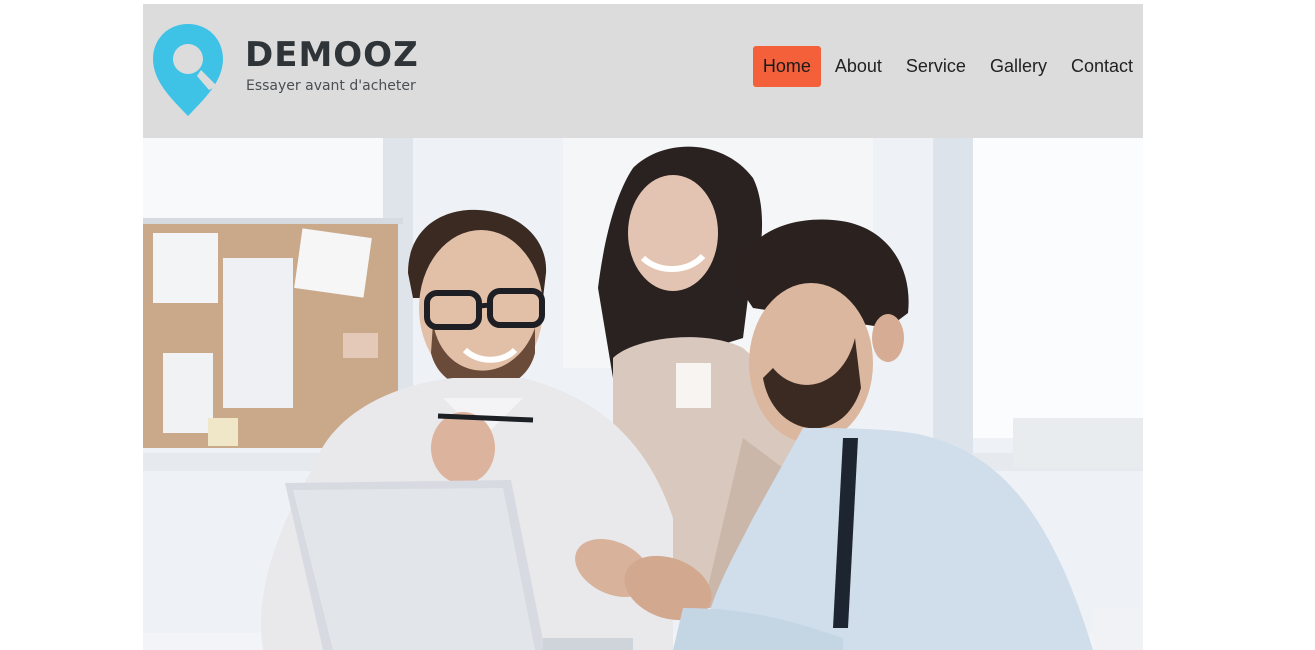  What do you see at coordinates (332, 55) in the screenshot?
I see `brand-name: DEMOOZ` at bounding box center [332, 55].